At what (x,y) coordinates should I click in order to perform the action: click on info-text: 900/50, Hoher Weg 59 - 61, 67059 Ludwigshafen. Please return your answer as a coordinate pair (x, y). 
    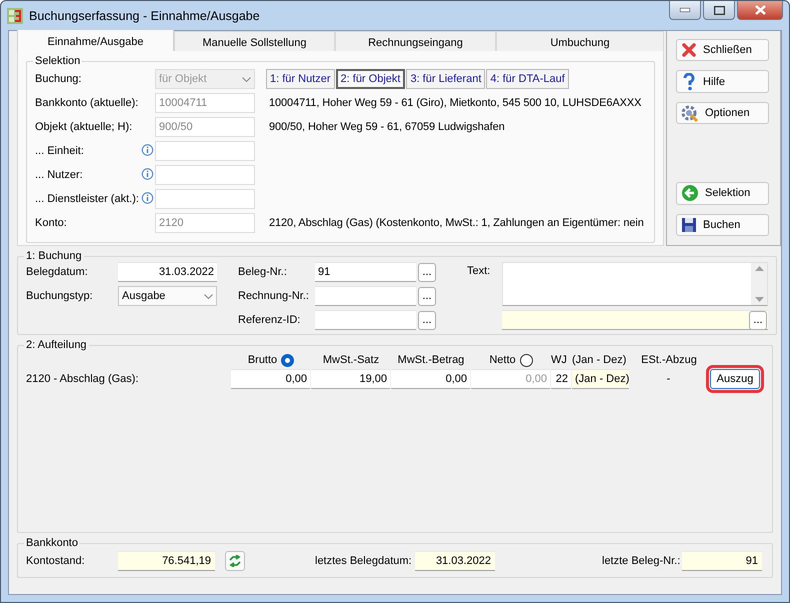
    Looking at the image, I should click on (387, 127).